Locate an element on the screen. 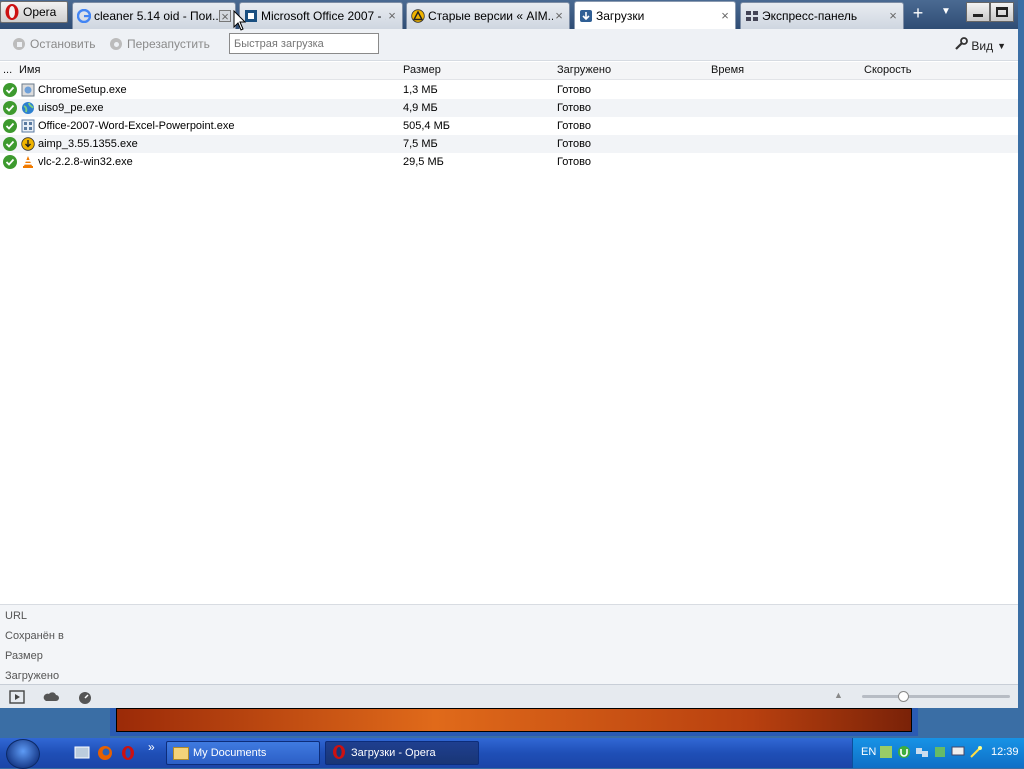  taskbar-item-opera: Загрузки - Opera is located at coordinates (402, 753).